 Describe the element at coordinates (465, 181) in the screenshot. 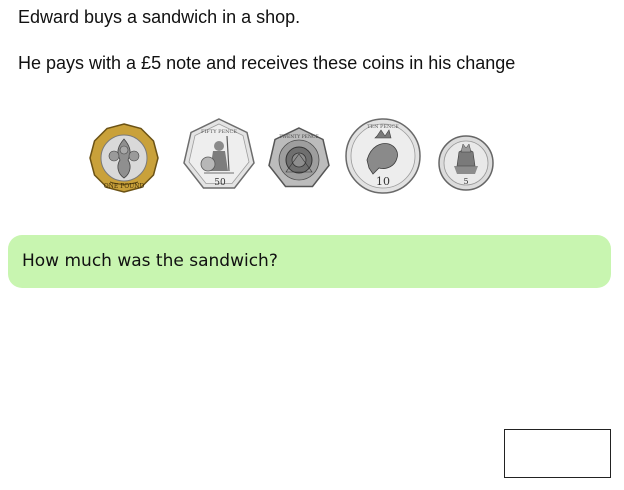

I see `five-pence-value-text: 5` at that location.